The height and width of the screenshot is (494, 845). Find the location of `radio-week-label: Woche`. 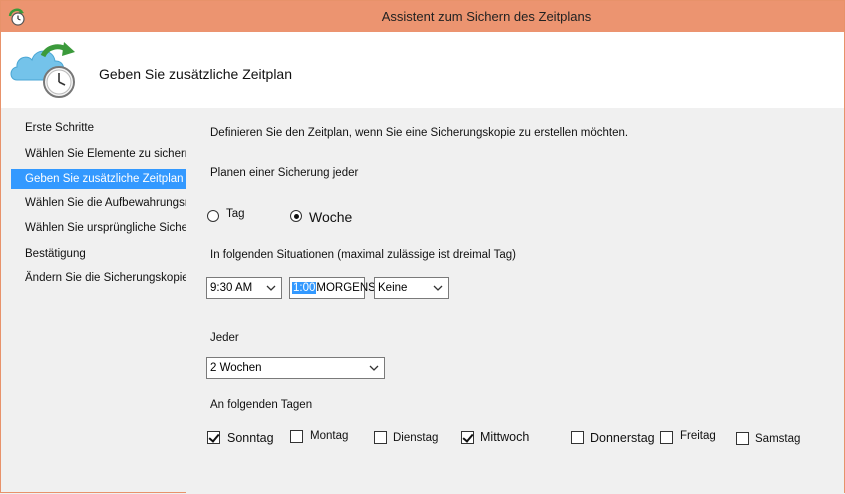

radio-week-label: Woche is located at coordinates (331, 217).